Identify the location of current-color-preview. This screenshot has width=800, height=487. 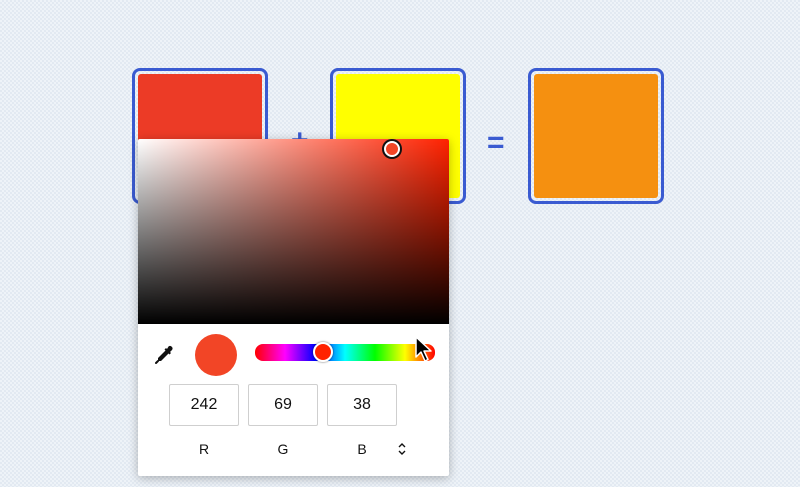
(216, 355).